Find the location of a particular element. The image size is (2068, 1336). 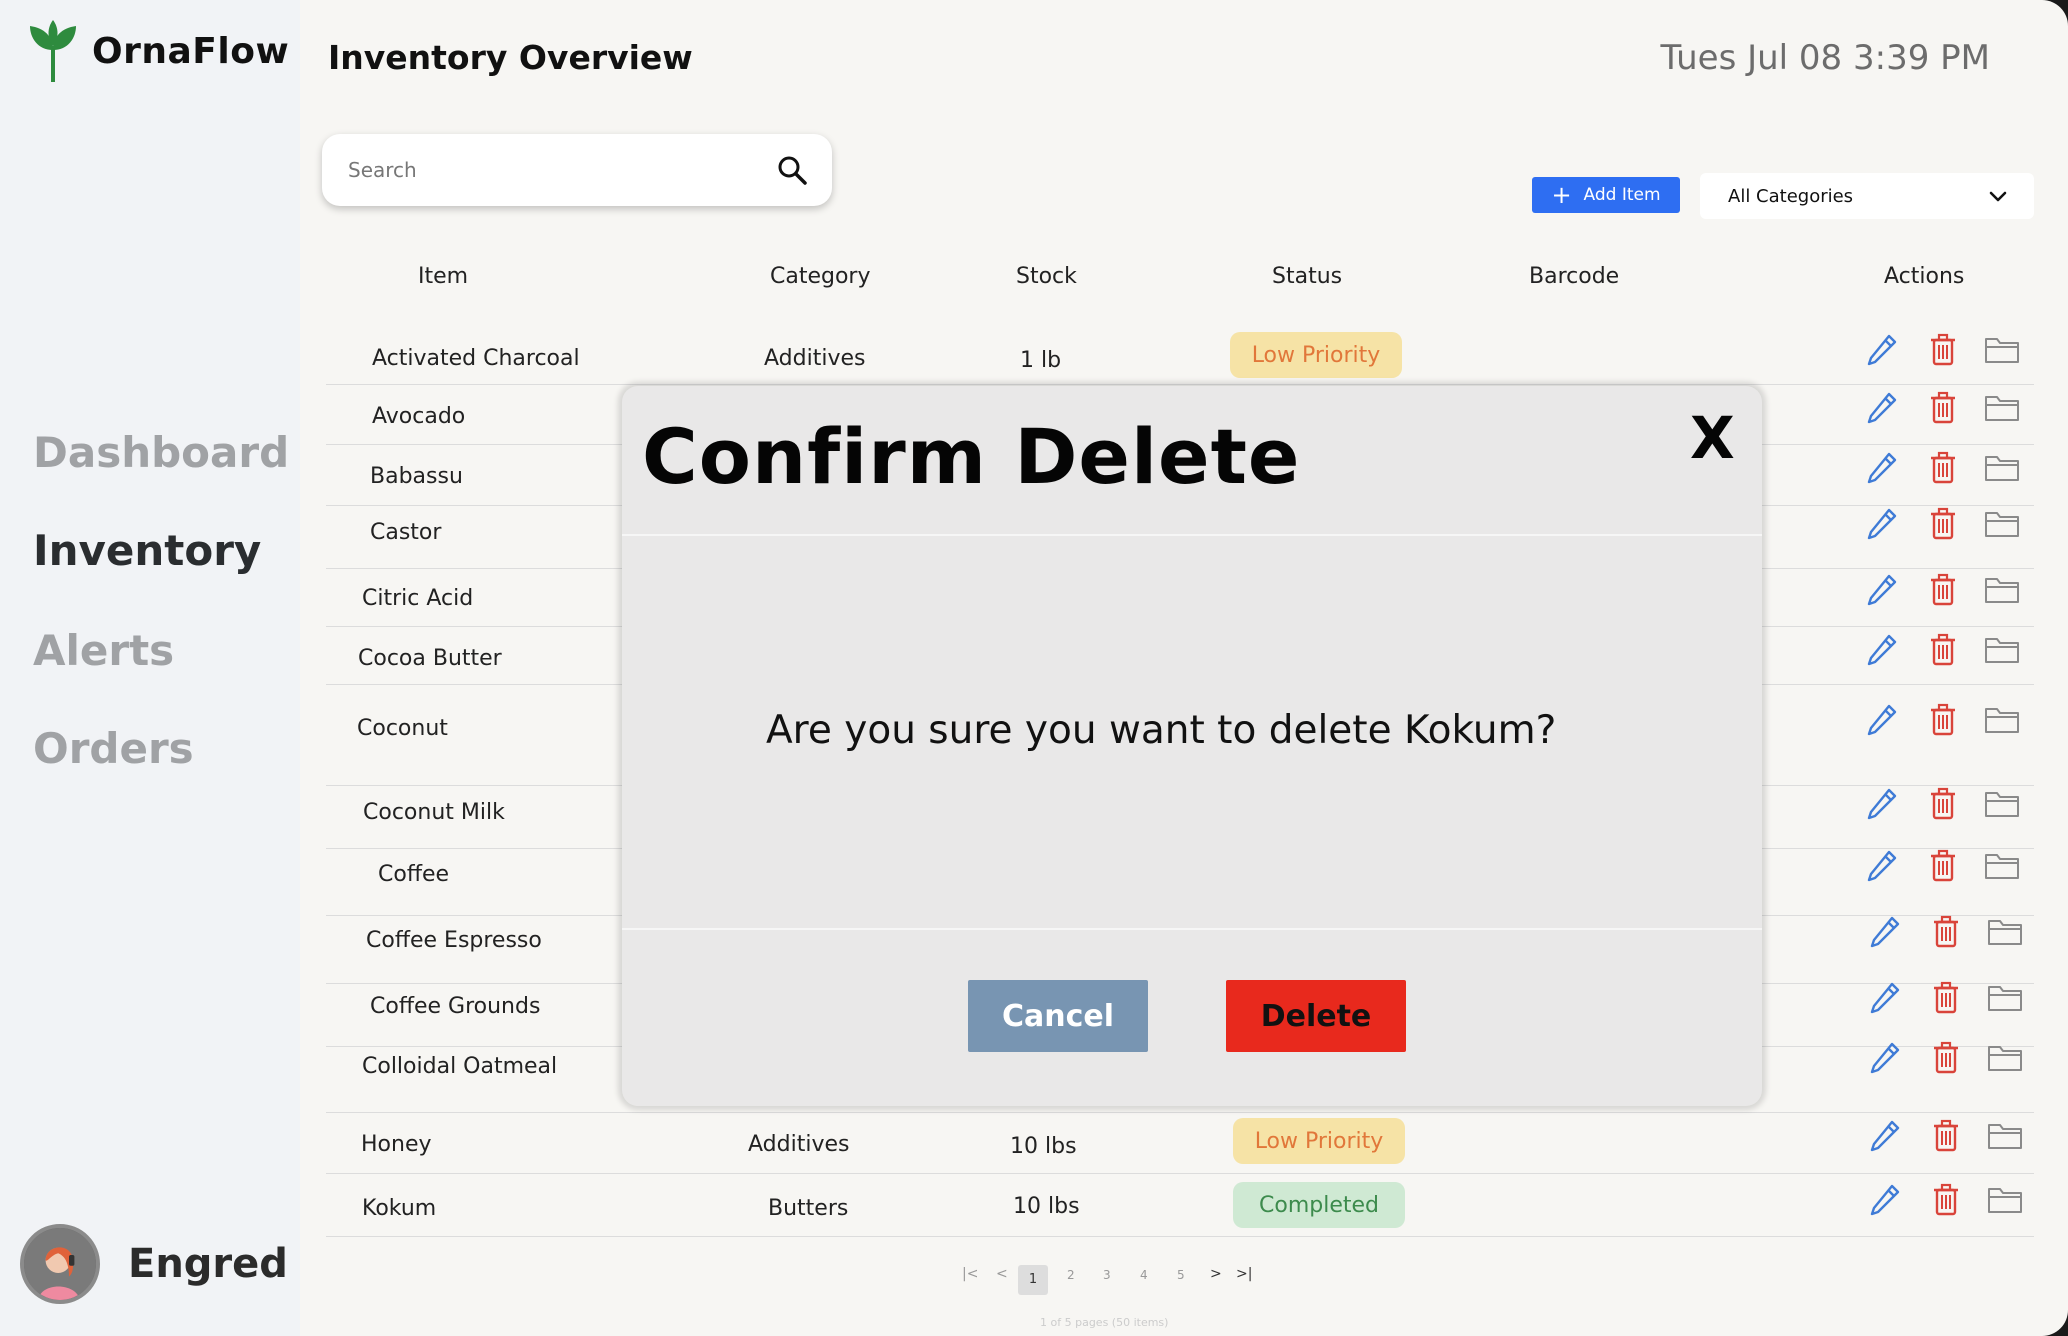

column-header-category: Category is located at coordinates (820, 276).